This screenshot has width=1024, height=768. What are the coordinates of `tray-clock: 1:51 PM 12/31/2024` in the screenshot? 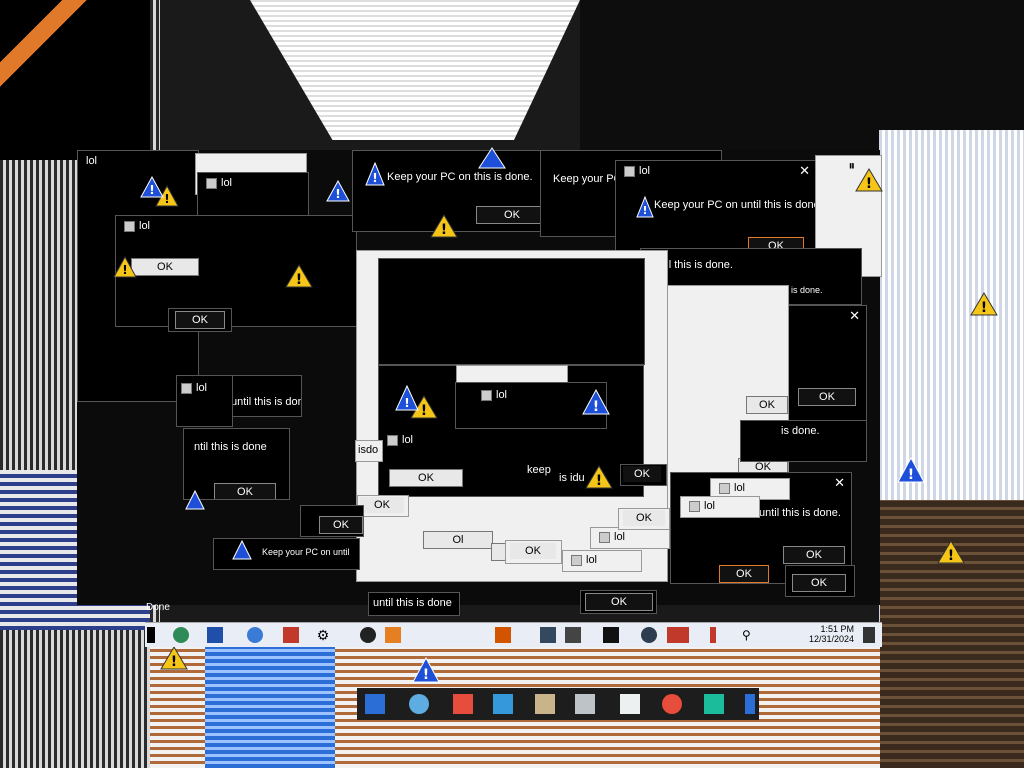 It's located at (831, 634).